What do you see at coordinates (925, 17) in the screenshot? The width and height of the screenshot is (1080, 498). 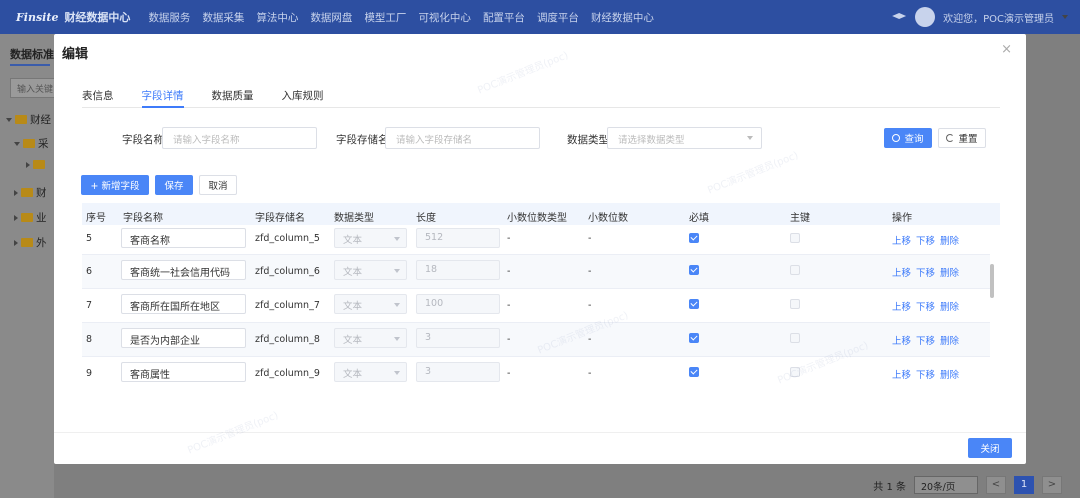 I see `avatar` at bounding box center [925, 17].